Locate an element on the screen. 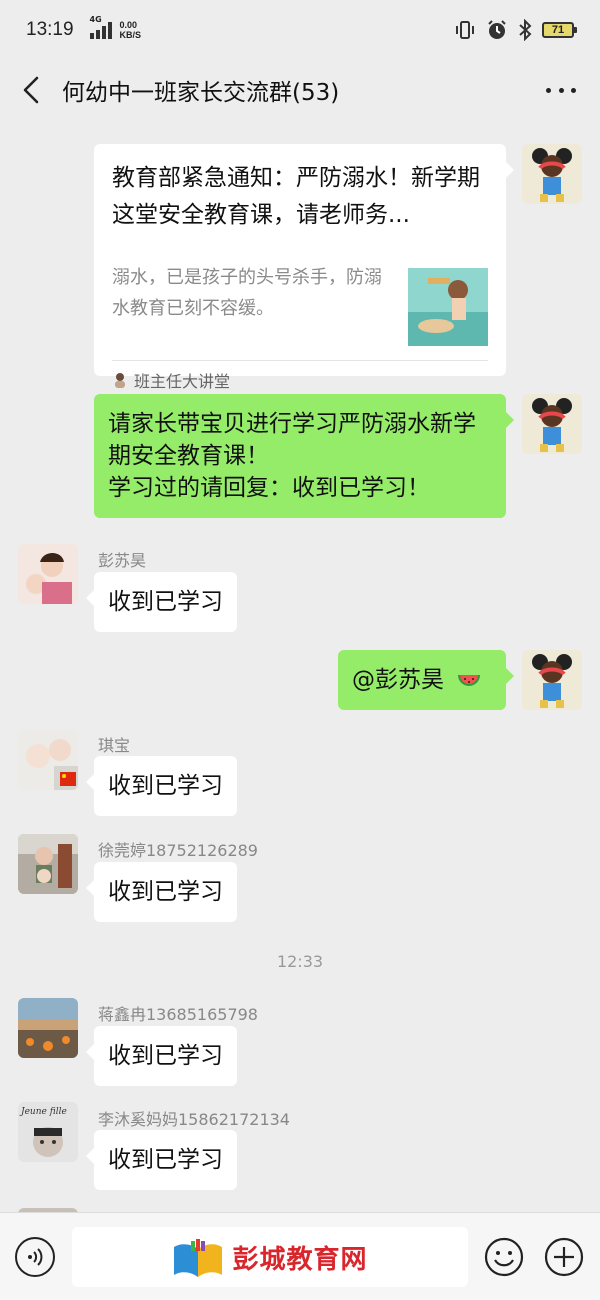  chat-title: 何幼中一班家长交流群(53) is located at coordinates (201, 93).